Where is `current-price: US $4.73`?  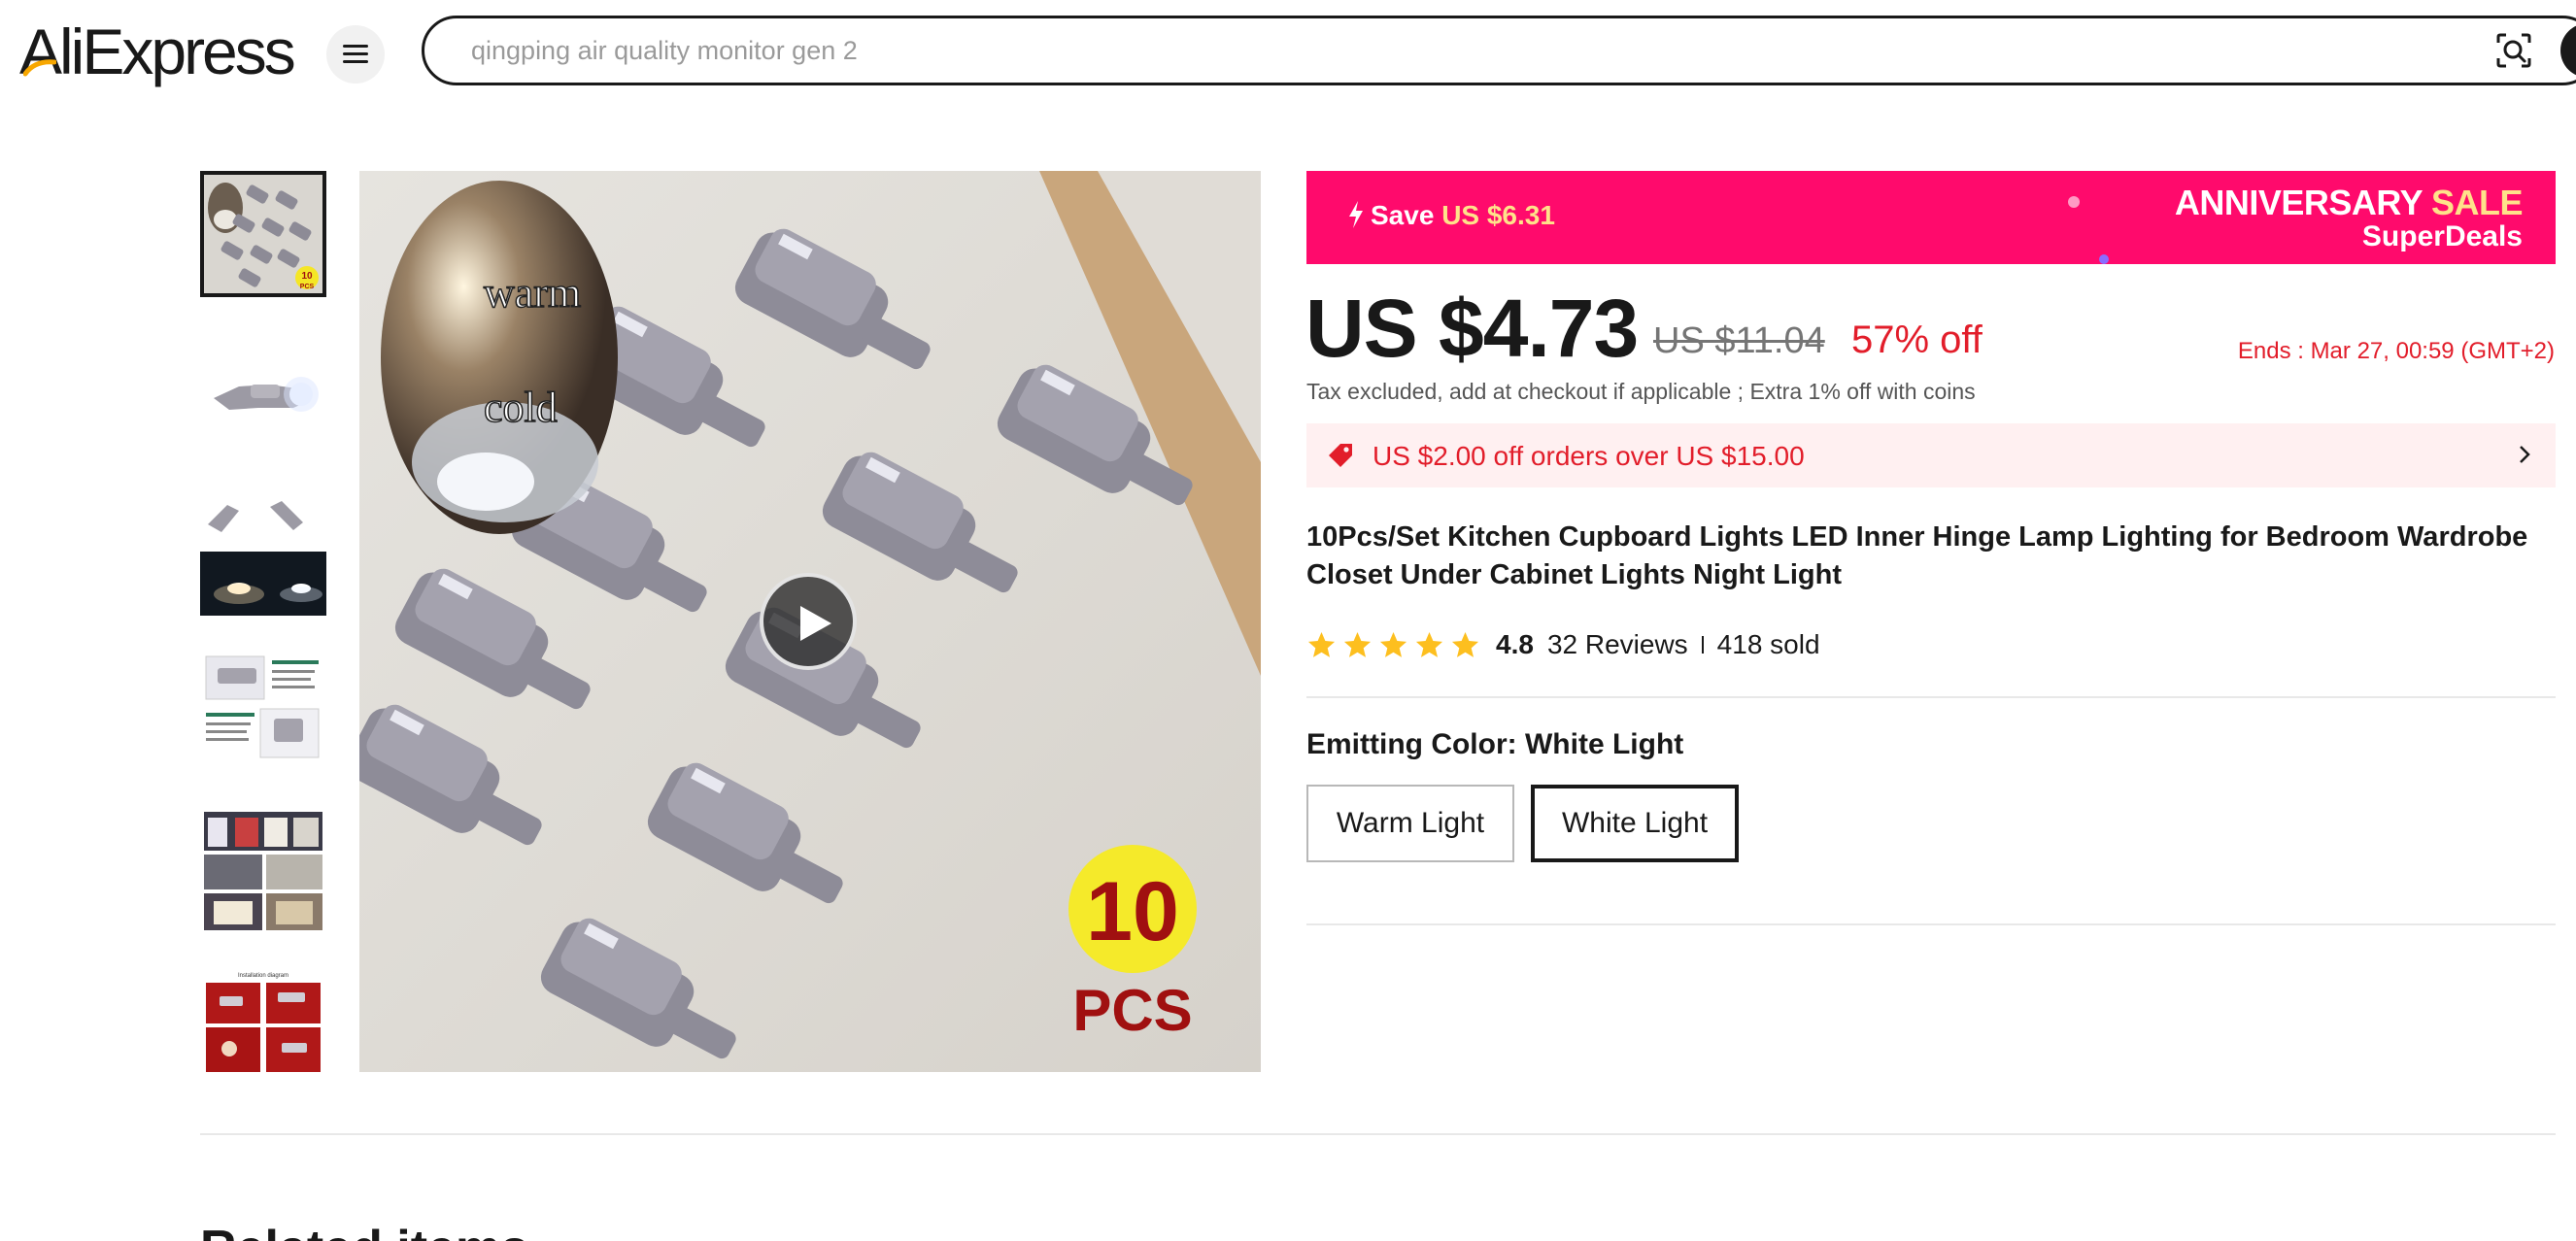 current-price: US $4.73 is located at coordinates (1472, 328).